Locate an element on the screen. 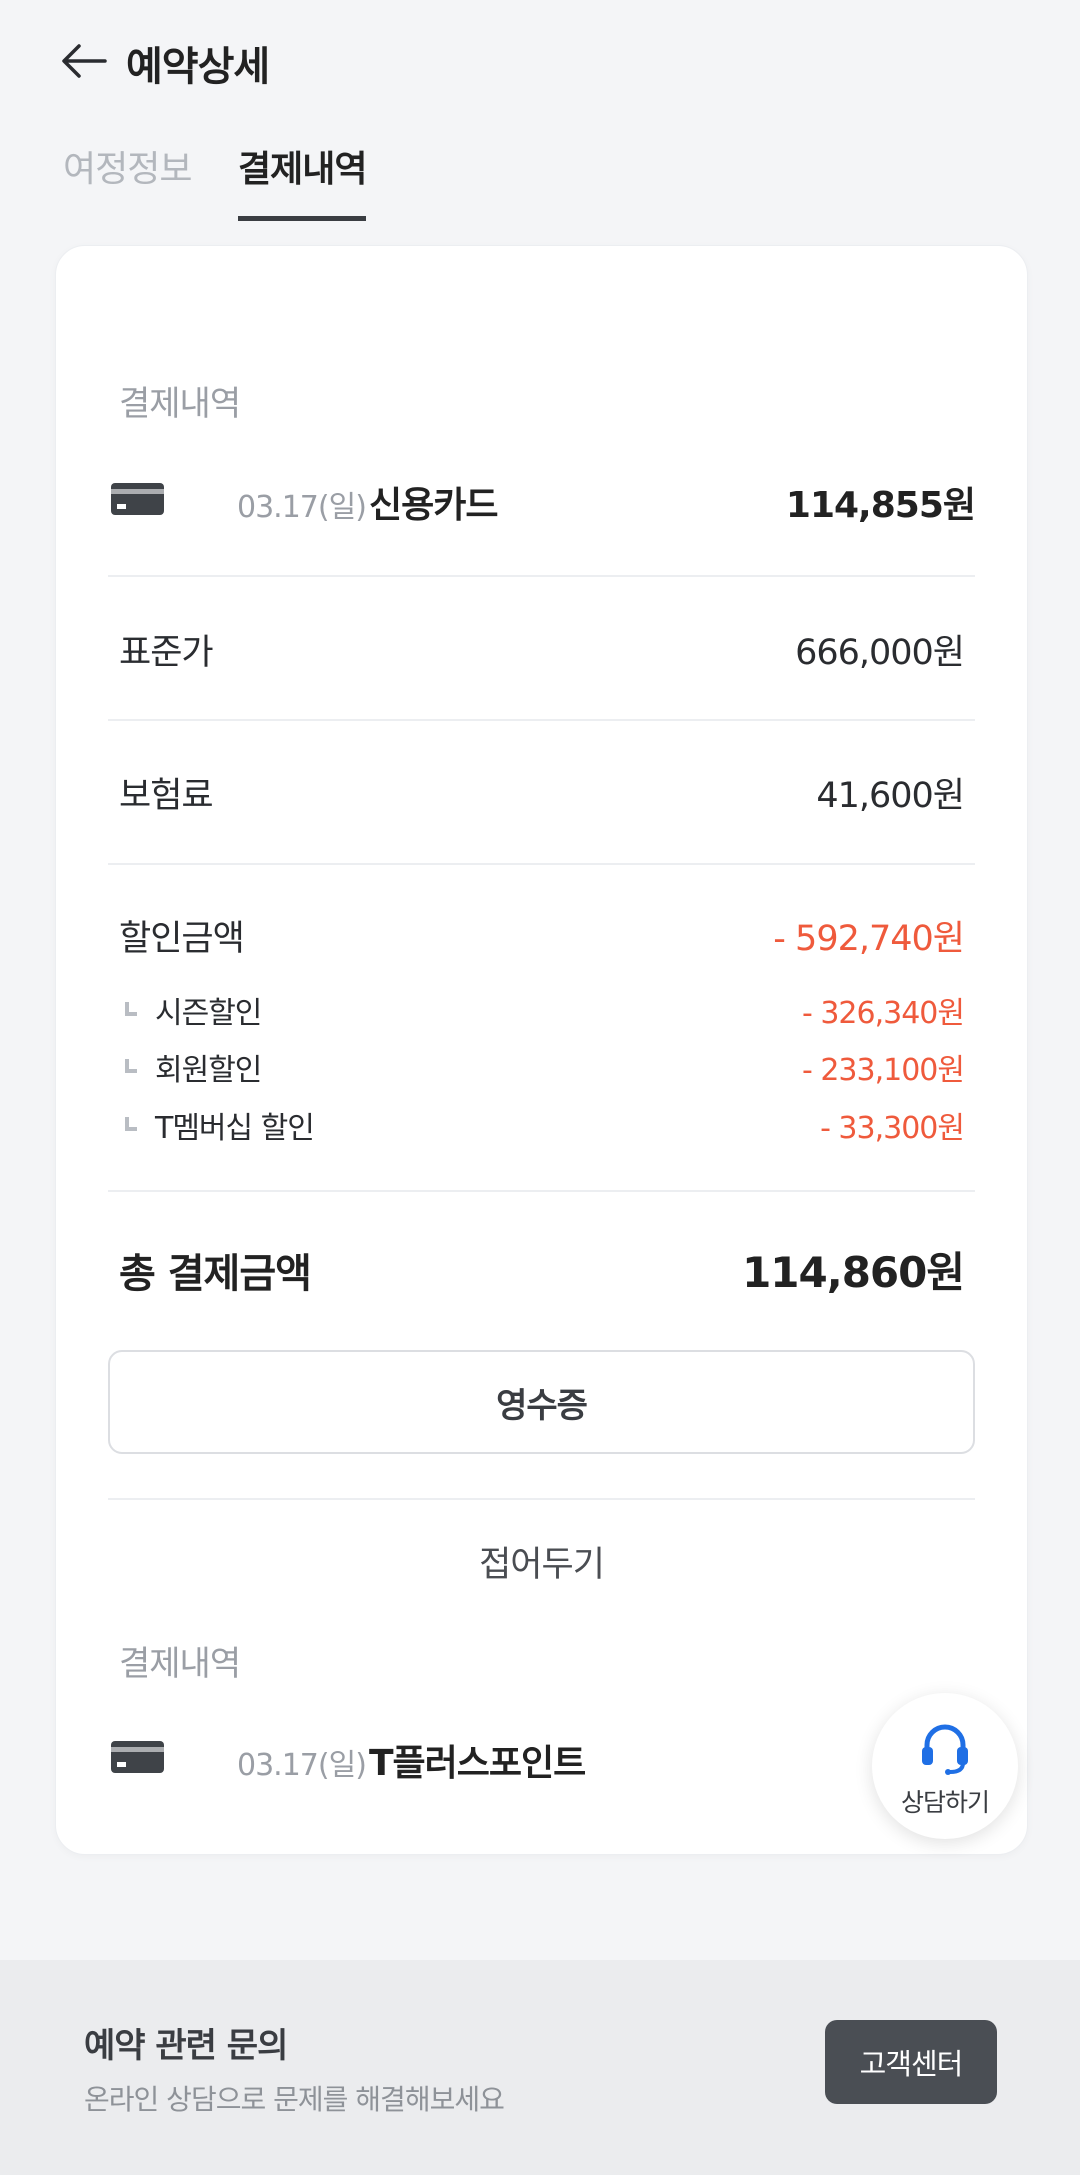 The height and width of the screenshot is (2175, 1080). back-button is located at coordinates (84, 61).